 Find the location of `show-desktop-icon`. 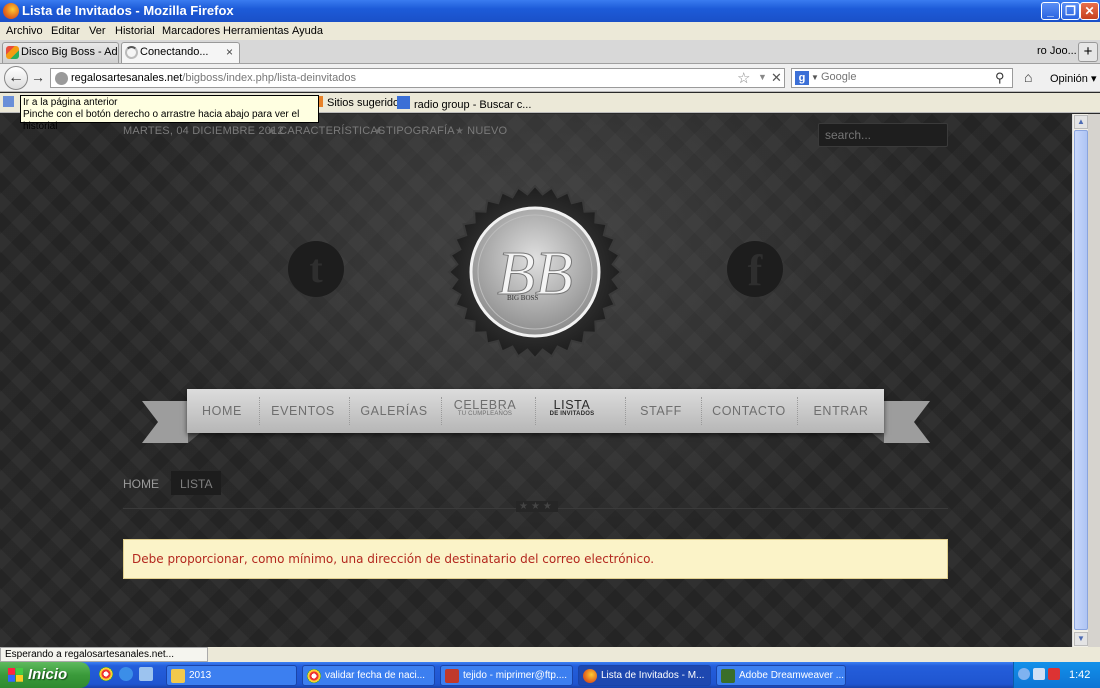

show-desktop-icon is located at coordinates (146, 674).